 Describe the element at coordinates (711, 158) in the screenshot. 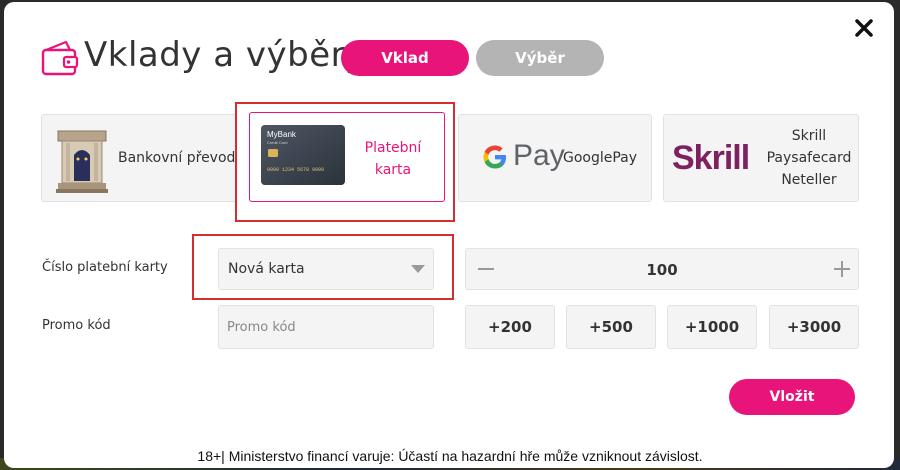

I see `skrill-logo: Skrill` at that location.